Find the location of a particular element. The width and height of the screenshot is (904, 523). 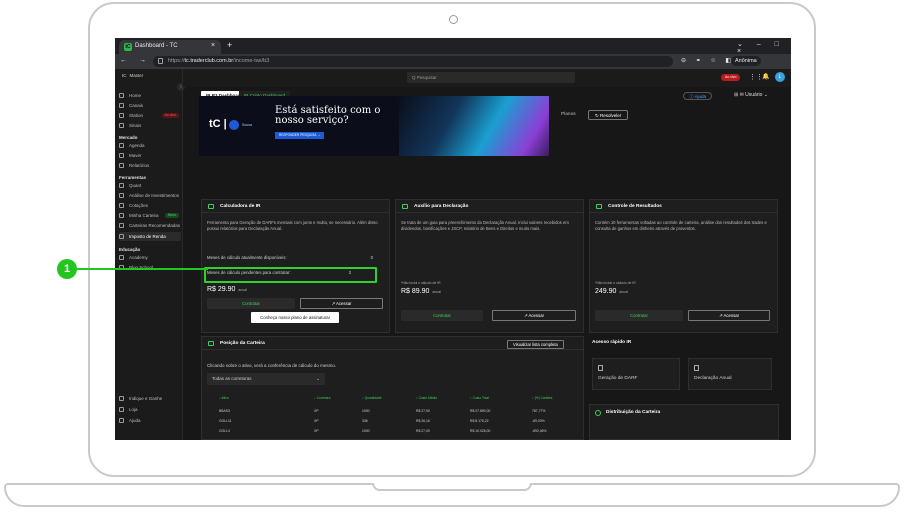

price: R$ 29.90 anual is located at coordinates (227, 289).